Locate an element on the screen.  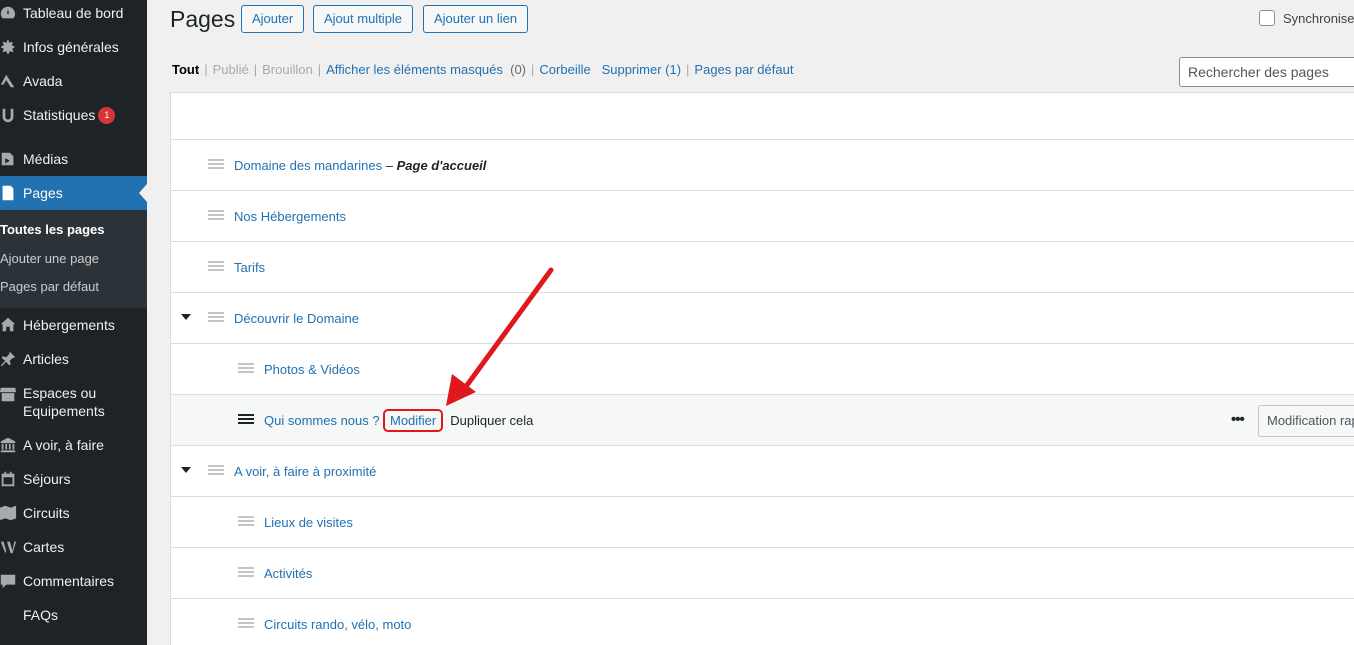
dashboard-icon is located at coordinates (9, 13).